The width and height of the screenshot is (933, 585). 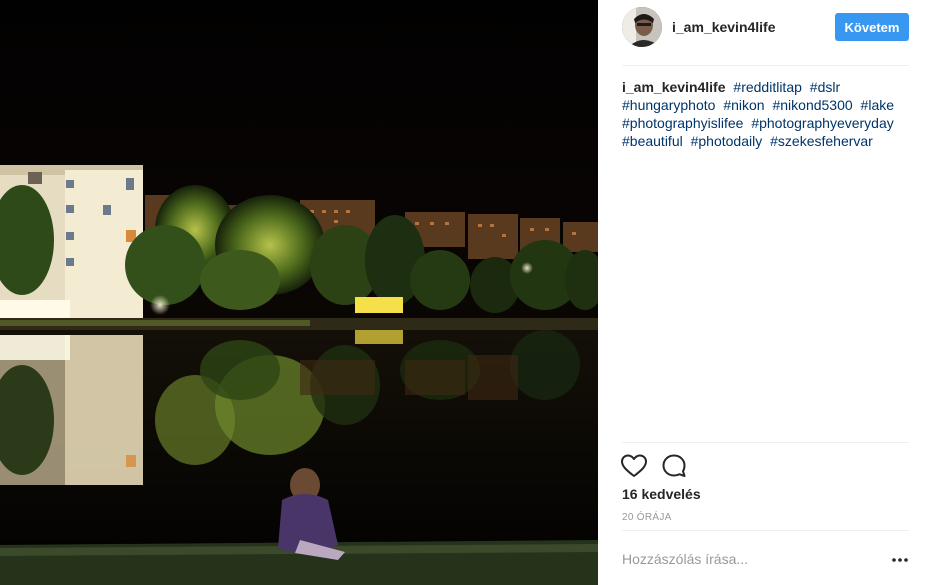 What do you see at coordinates (652, 141) in the screenshot?
I see `hashtag-link: #beautiful` at bounding box center [652, 141].